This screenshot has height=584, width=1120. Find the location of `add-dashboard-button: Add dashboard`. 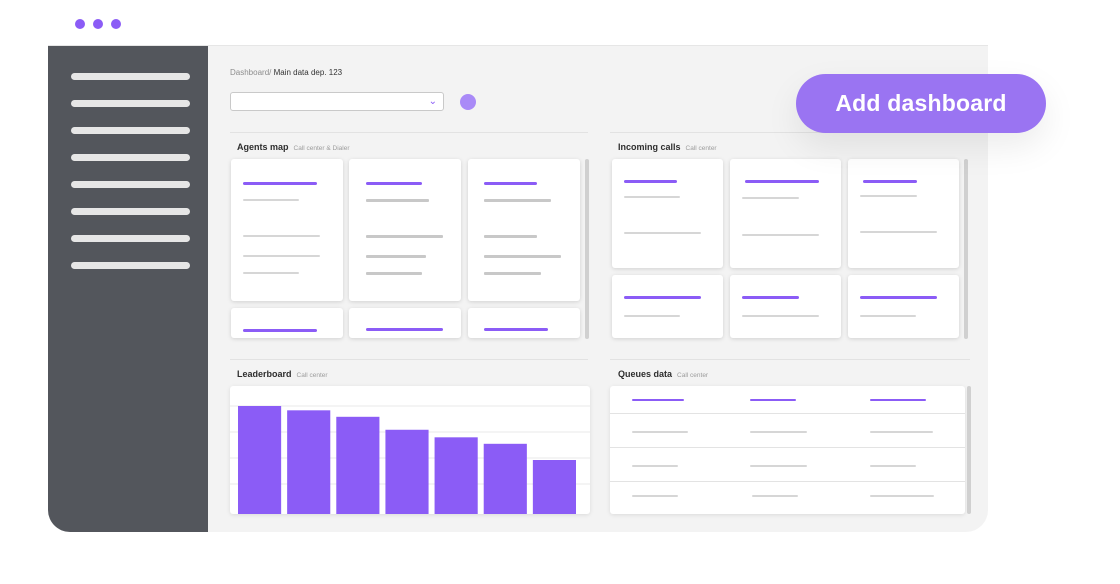

add-dashboard-button: Add dashboard is located at coordinates (921, 103).